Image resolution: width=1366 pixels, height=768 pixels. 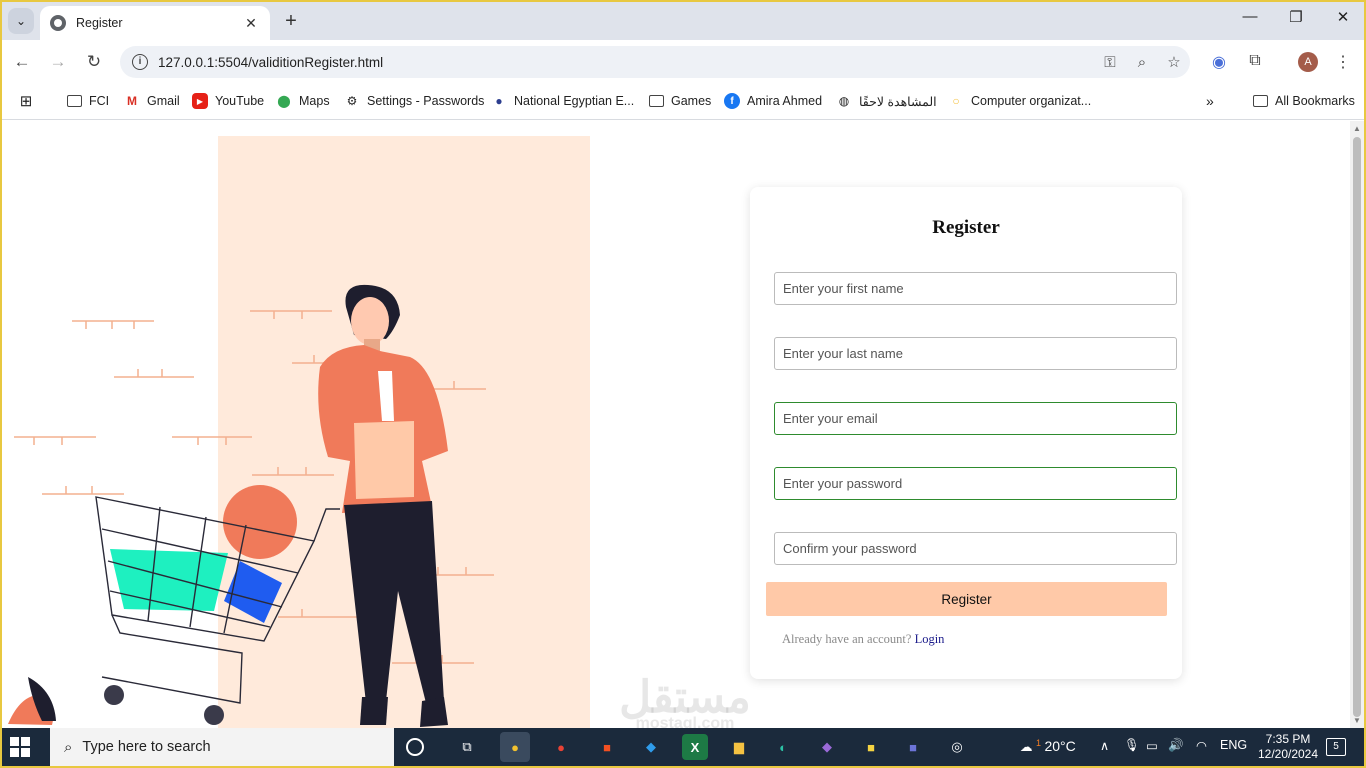 What do you see at coordinates (966, 599) in the screenshot?
I see `register-button: Register` at bounding box center [966, 599].